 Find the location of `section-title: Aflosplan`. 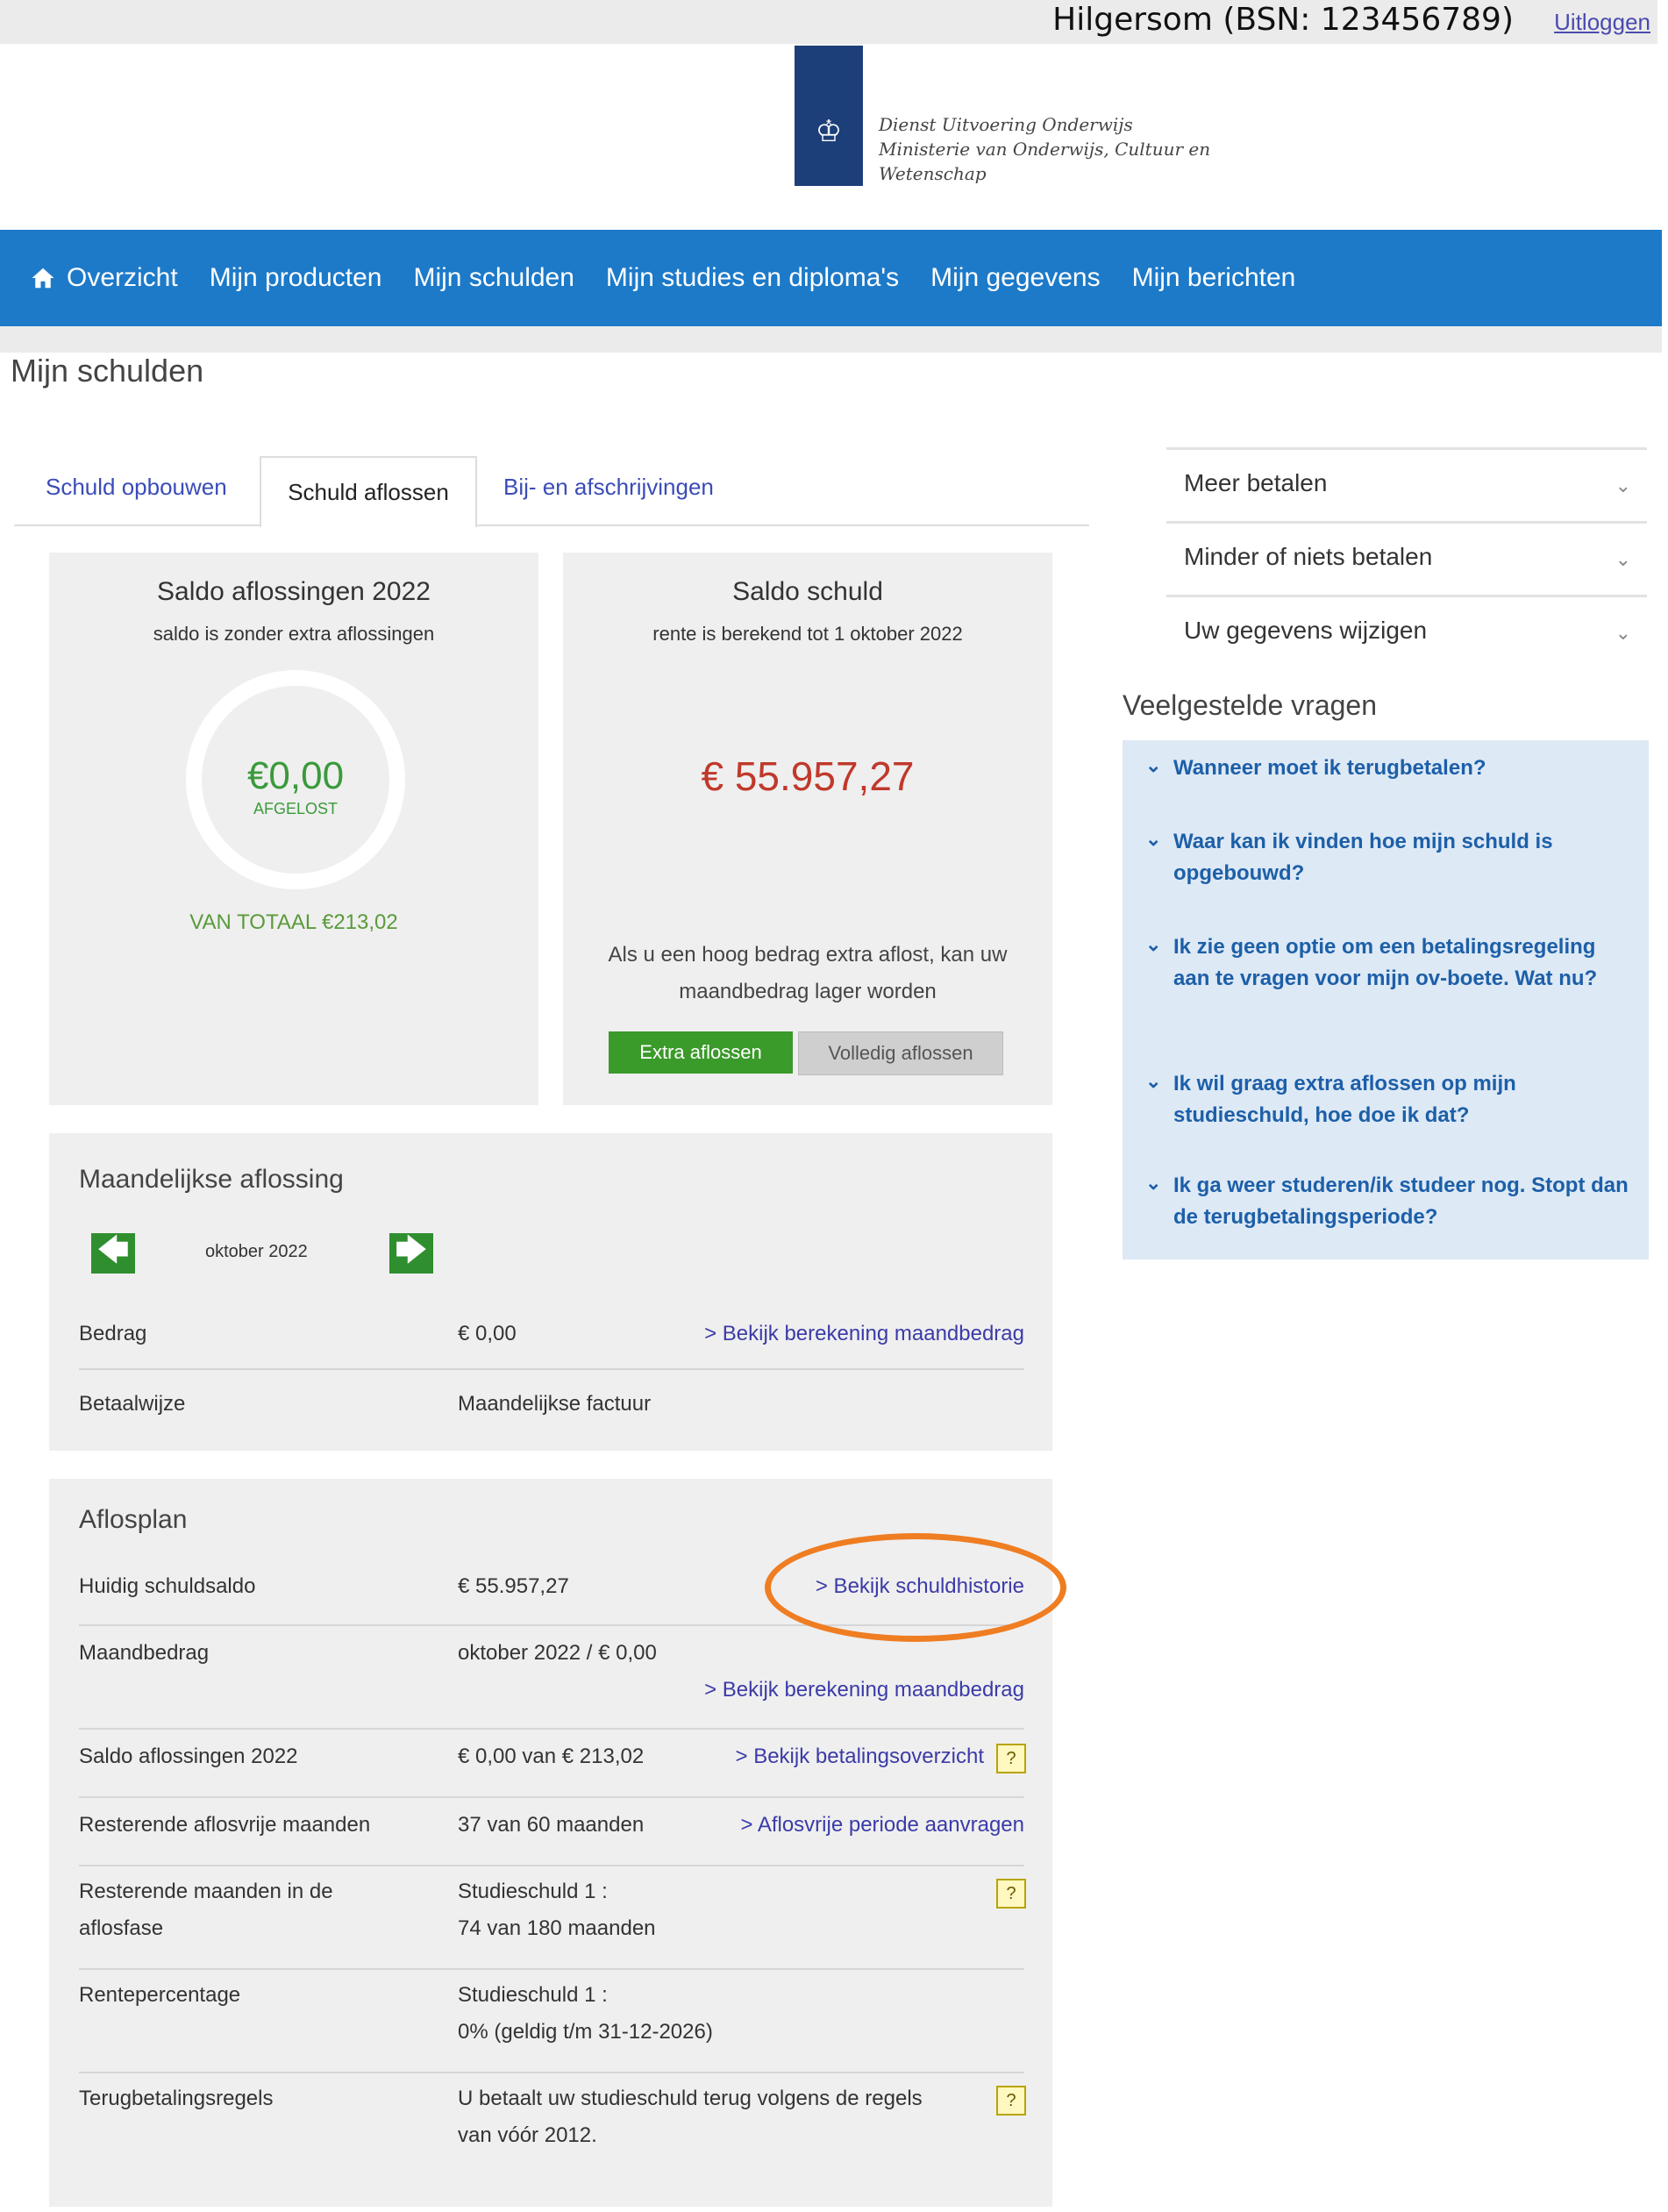

section-title: Aflosplan is located at coordinates (133, 1519).